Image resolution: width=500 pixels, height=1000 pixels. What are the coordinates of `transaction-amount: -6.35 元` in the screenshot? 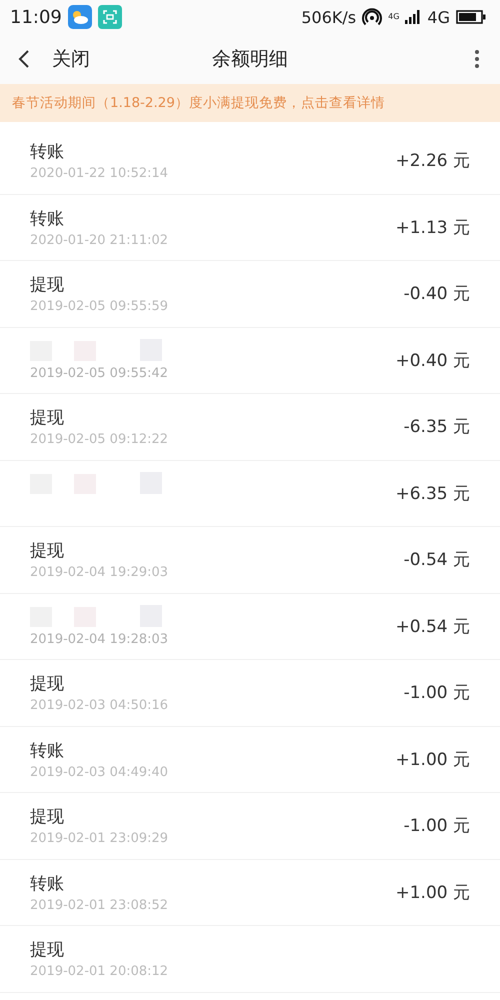 It's located at (437, 427).